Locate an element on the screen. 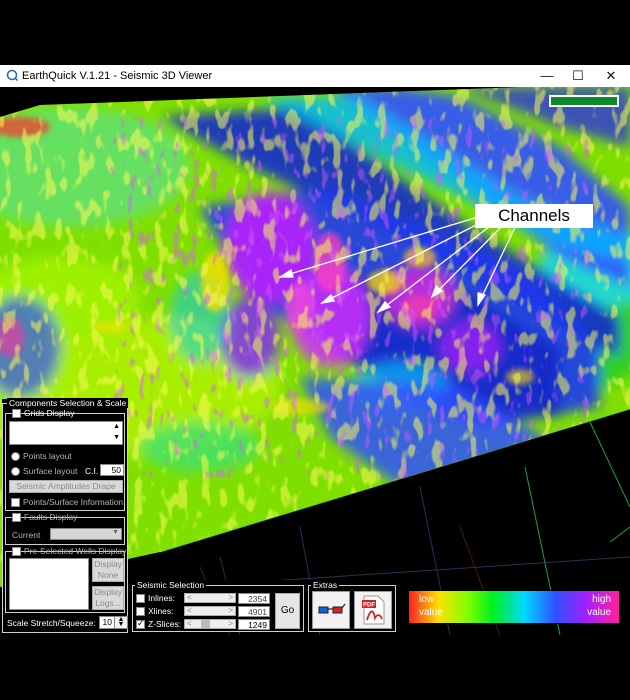 The image size is (630, 700). extras-title: Extras is located at coordinates (325, 585).